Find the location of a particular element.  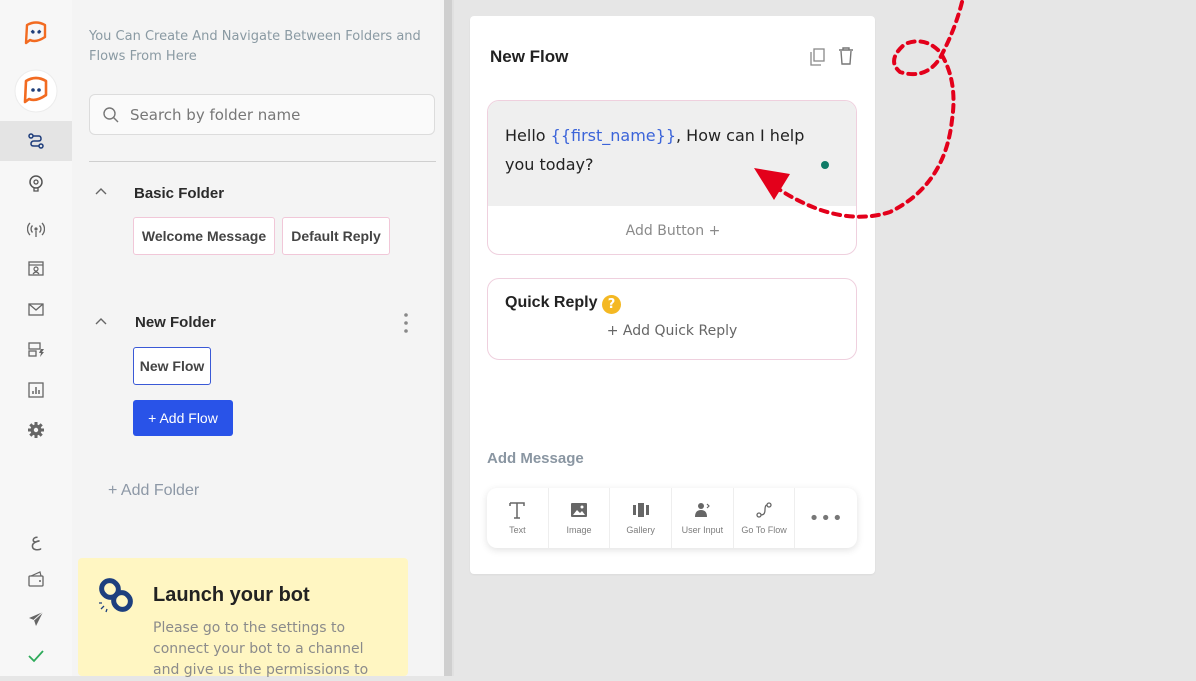

tool-label: Go To Flow is located at coordinates (764, 530).